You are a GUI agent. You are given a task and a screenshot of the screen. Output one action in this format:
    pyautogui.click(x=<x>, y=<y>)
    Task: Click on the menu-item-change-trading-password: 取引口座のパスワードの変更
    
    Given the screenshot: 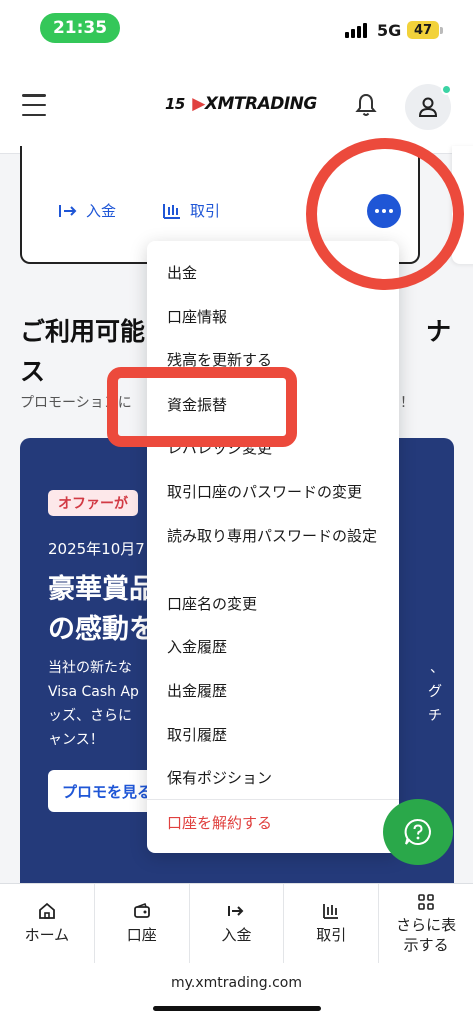 What is the action you would take?
    pyautogui.click(x=277, y=492)
    